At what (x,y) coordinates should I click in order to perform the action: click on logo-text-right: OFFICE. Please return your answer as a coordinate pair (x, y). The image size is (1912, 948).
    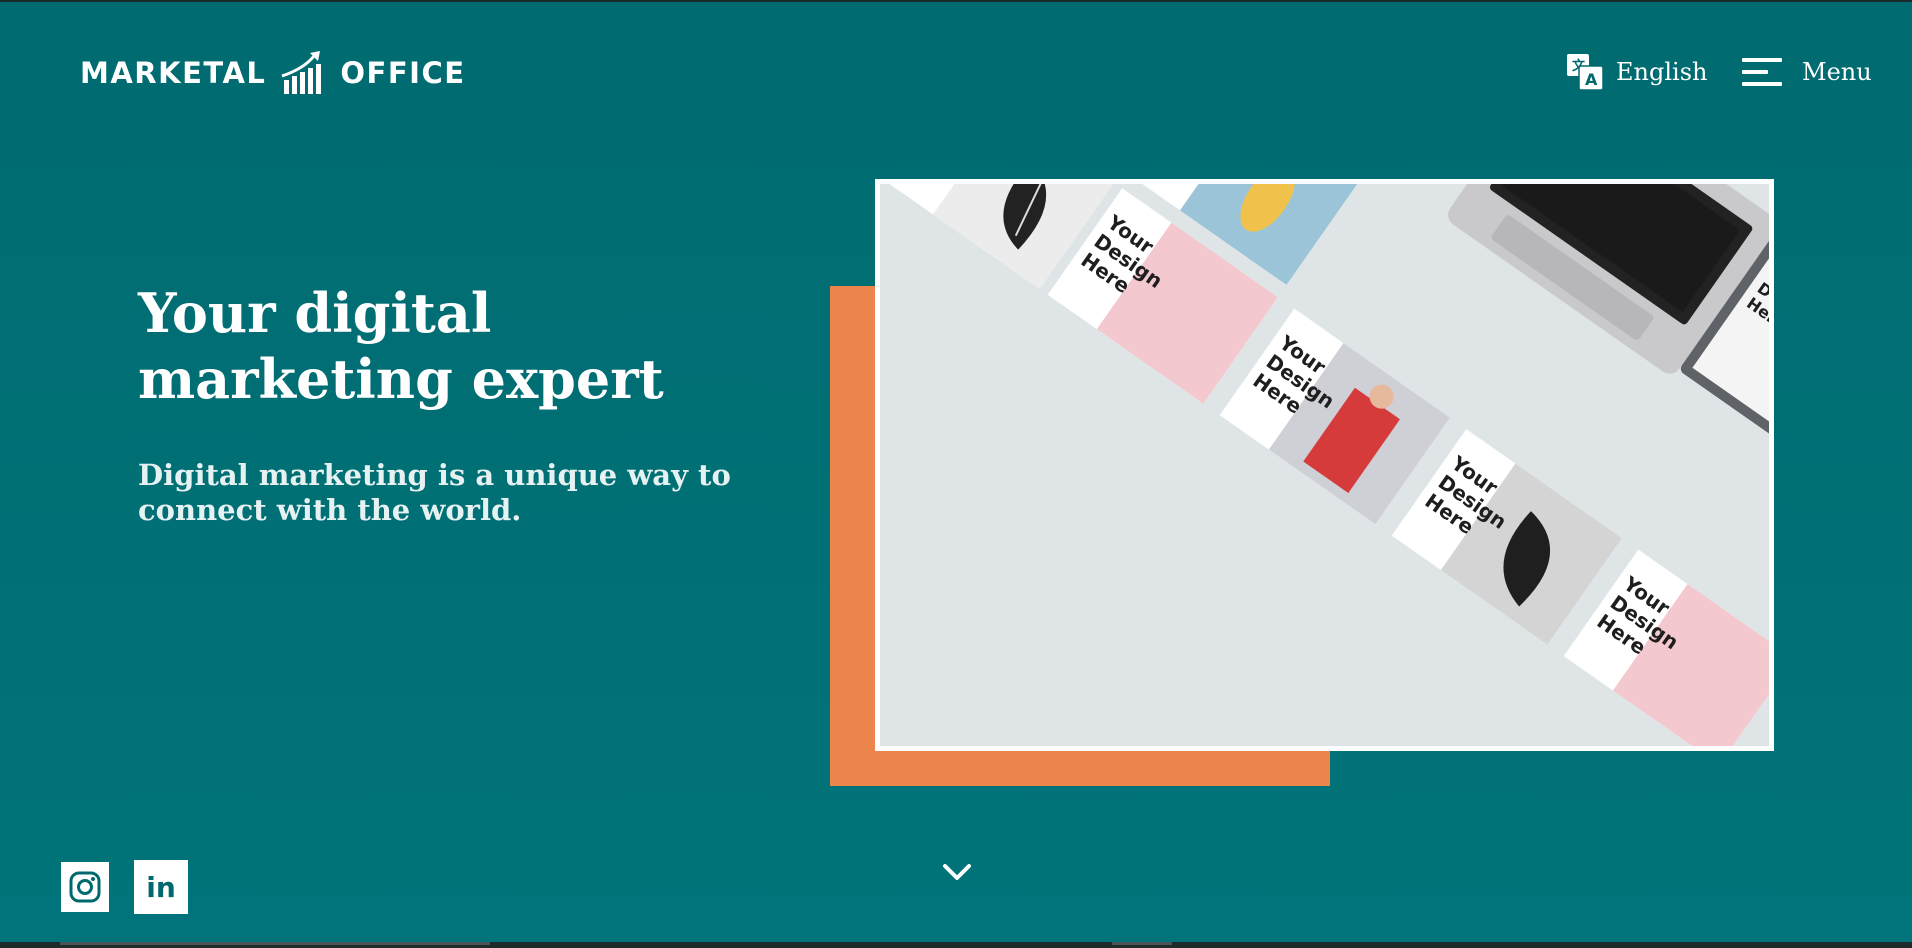
    Looking at the image, I should click on (403, 73).